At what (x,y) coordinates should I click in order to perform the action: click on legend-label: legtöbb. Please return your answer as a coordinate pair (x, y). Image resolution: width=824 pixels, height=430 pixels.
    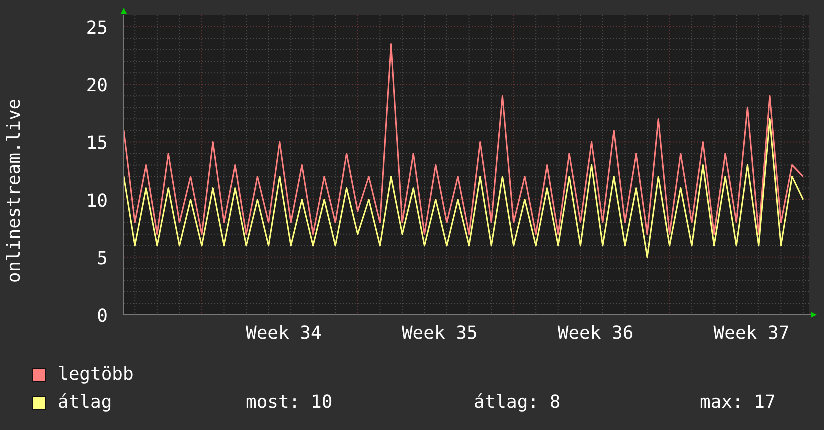
    Looking at the image, I should click on (96, 375).